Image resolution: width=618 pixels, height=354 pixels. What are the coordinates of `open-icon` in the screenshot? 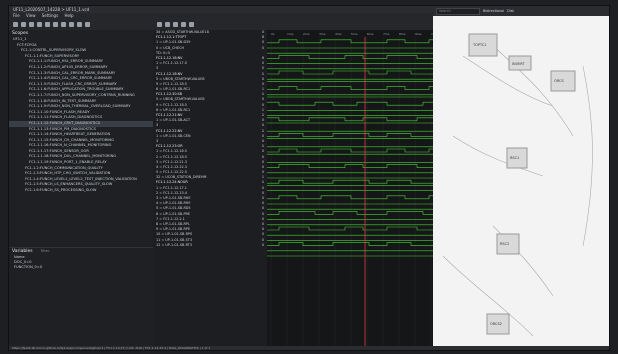 It's located at (15, 24).